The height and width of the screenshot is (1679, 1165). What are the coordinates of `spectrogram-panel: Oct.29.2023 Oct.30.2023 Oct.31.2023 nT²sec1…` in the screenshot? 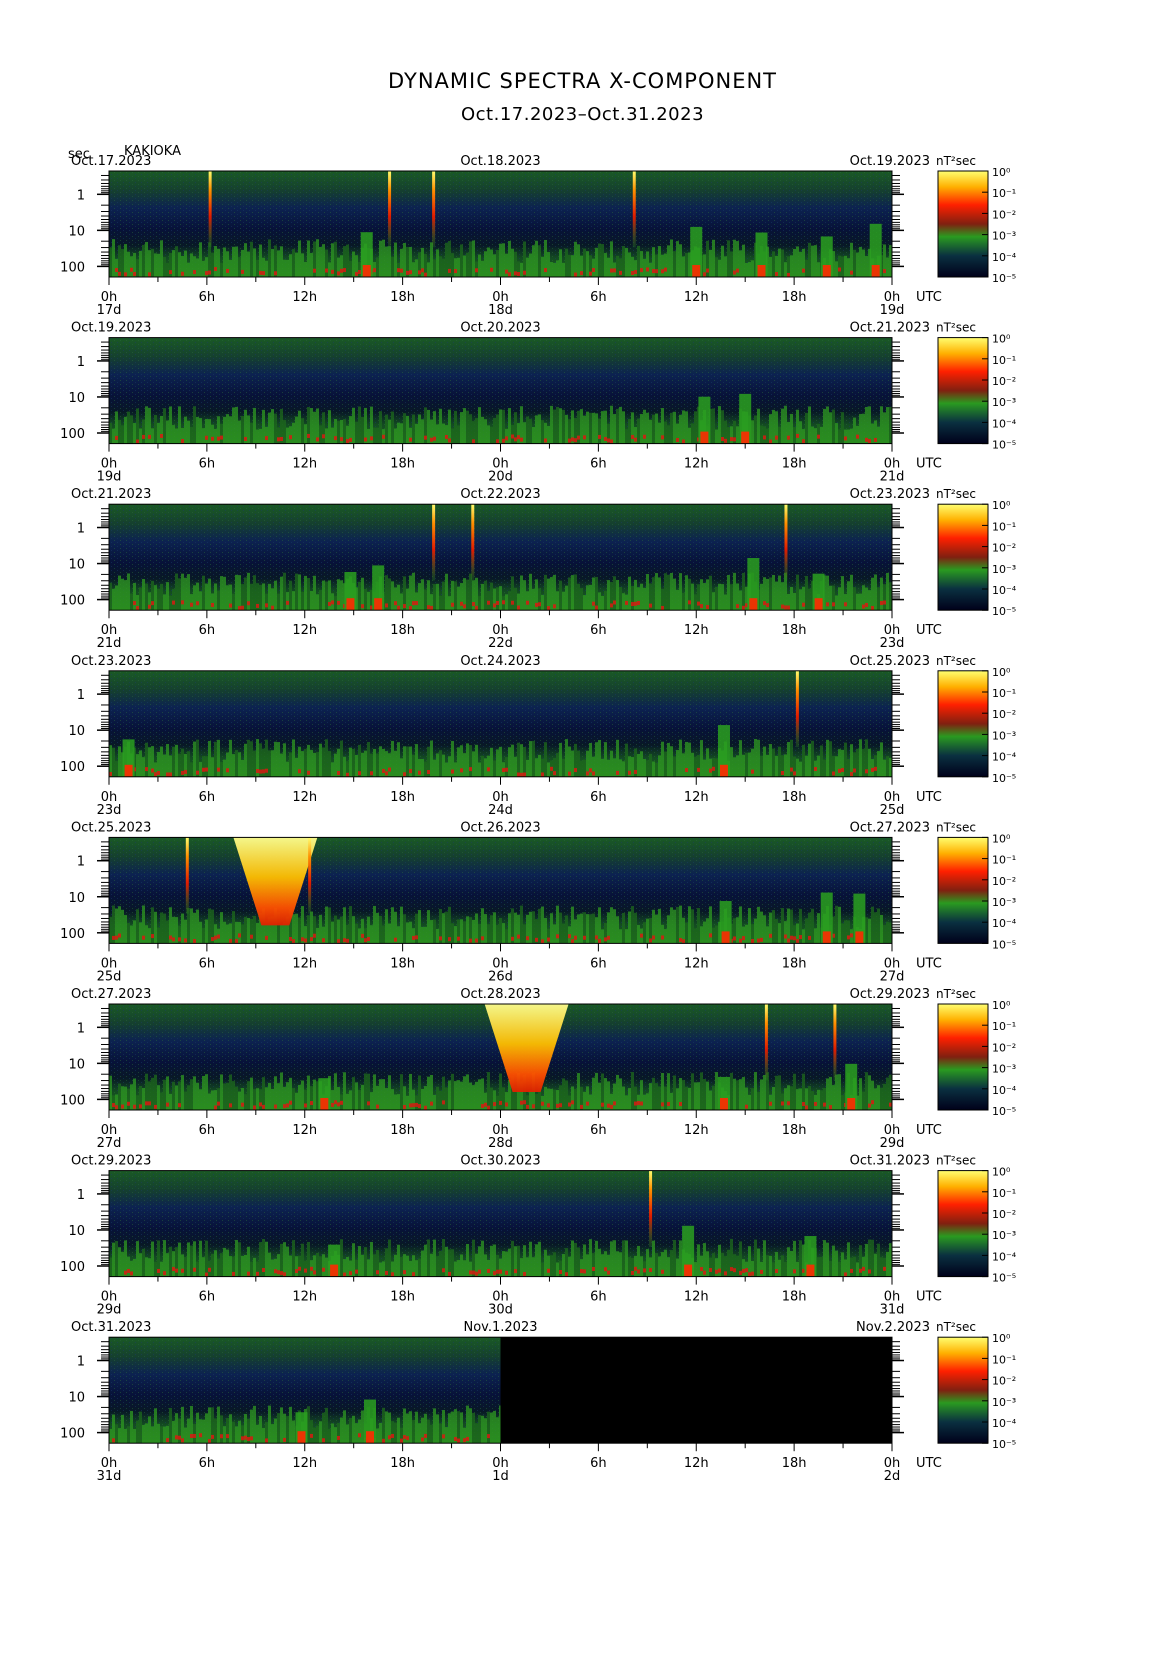 It's located at (538, 1236).